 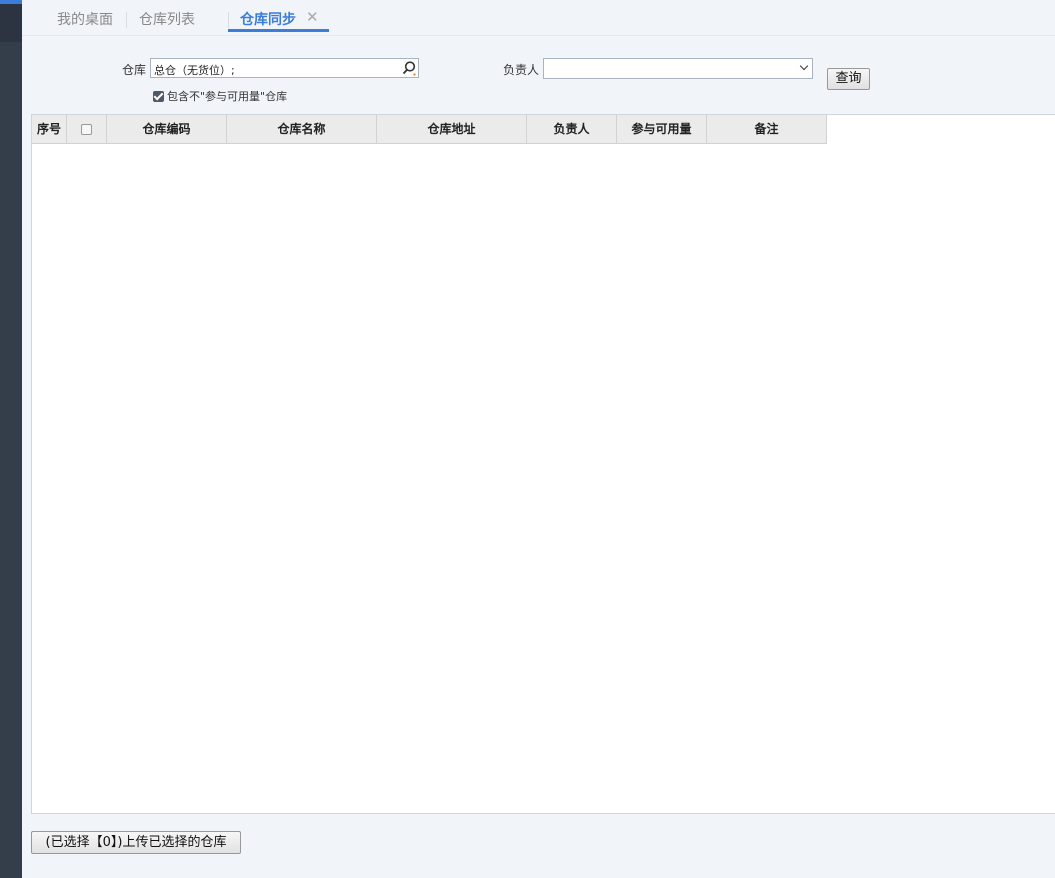 What do you see at coordinates (49, 129) in the screenshot?
I see `column-header-index: 序号` at bounding box center [49, 129].